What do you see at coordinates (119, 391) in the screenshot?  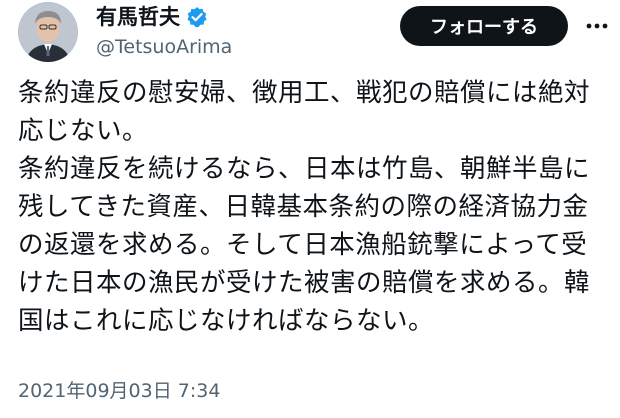 I see `tweet-timestamp: 2021年09月03日 7:34` at bounding box center [119, 391].